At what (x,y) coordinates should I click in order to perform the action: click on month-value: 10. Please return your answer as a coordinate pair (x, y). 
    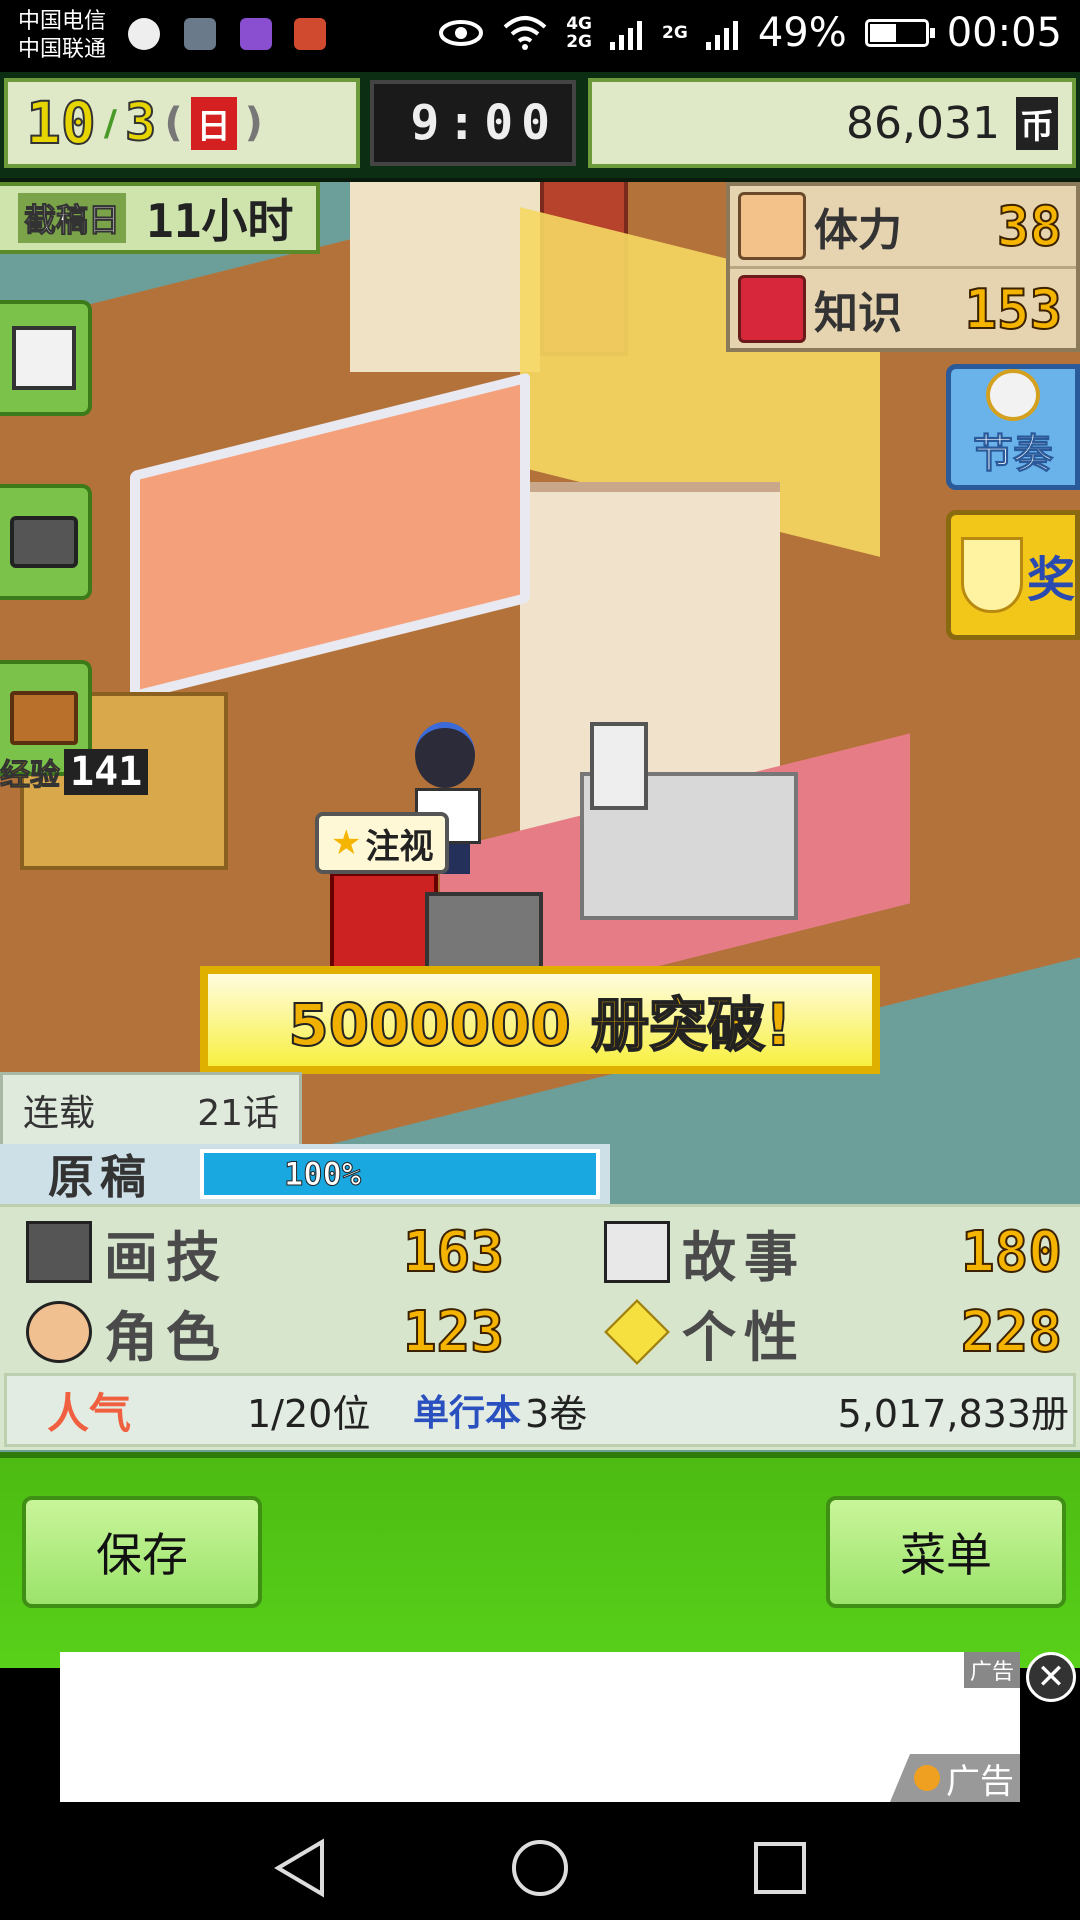
    Looking at the image, I should click on (61, 123).